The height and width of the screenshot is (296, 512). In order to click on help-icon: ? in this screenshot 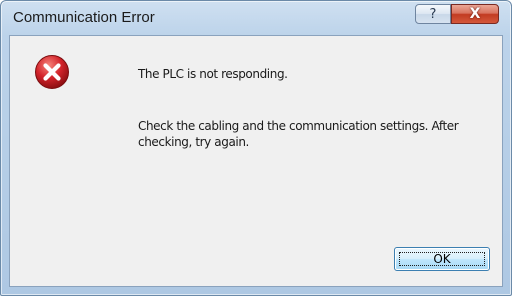, I will do `click(433, 14)`.